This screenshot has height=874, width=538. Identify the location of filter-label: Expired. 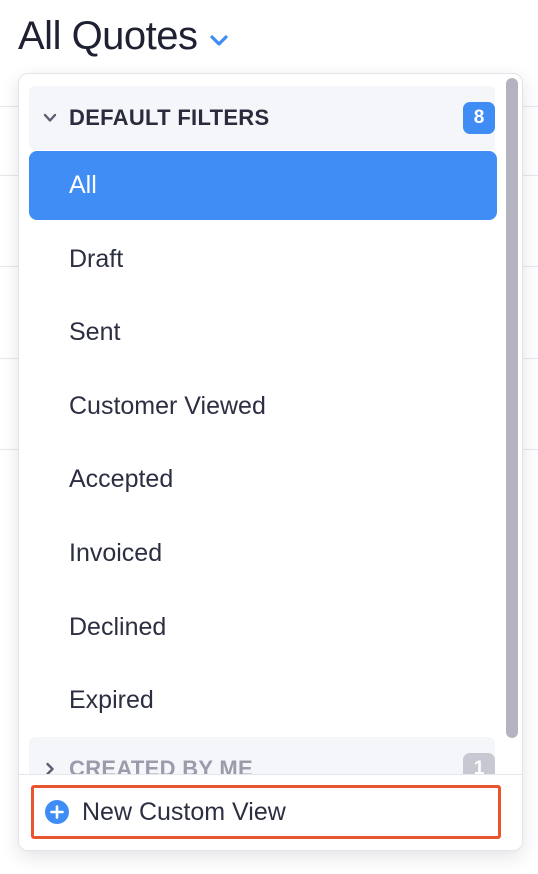
(111, 700).